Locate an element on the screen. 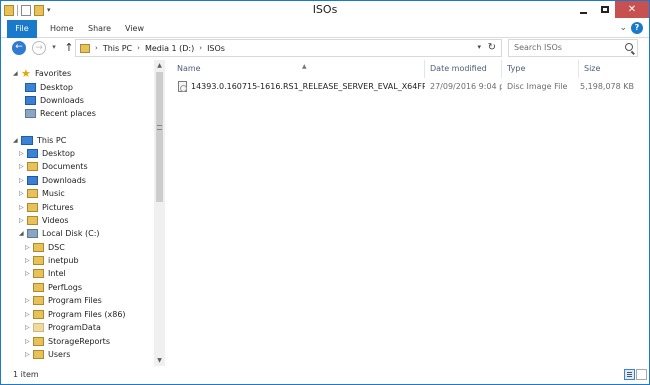 Image resolution: width=650 pixels, height=385 pixels. help-icon: ? is located at coordinates (637, 28).